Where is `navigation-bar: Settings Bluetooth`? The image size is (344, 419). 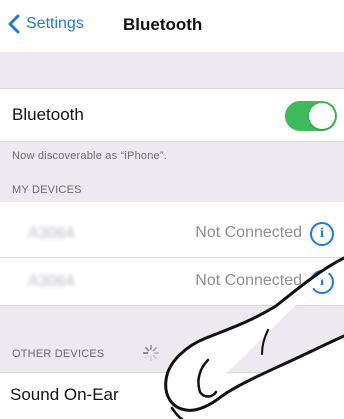 navigation-bar: Settings Bluetooth is located at coordinates (172, 26).